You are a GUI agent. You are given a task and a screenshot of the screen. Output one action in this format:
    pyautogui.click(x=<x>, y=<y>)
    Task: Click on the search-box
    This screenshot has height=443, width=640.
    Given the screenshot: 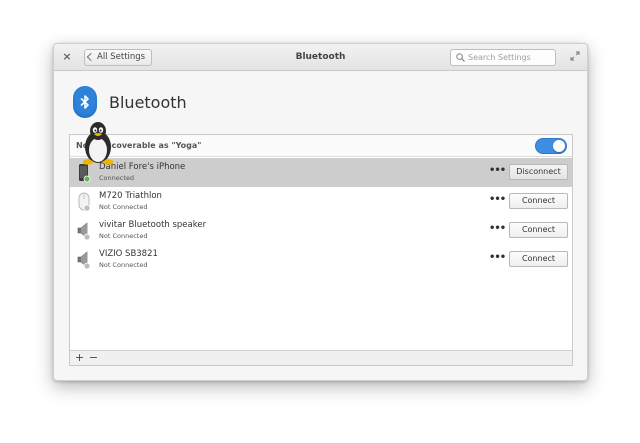 What is the action you would take?
    pyautogui.click(x=503, y=57)
    